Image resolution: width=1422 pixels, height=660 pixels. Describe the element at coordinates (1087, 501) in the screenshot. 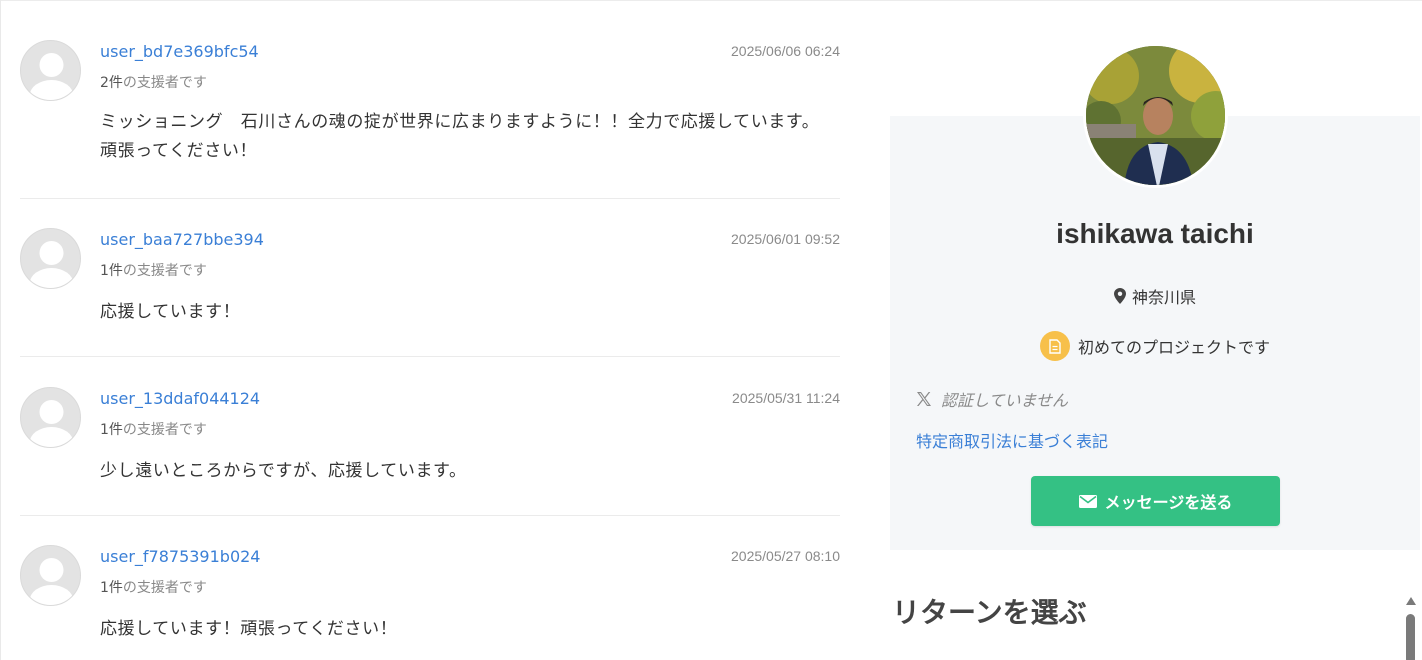

I see `envelope-icon` at that location.